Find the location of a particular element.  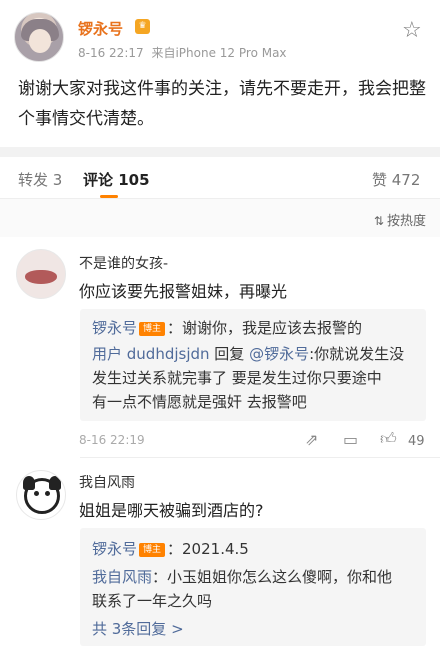

post-time: 8-16 22:17 is located at coordinates (111, 53).